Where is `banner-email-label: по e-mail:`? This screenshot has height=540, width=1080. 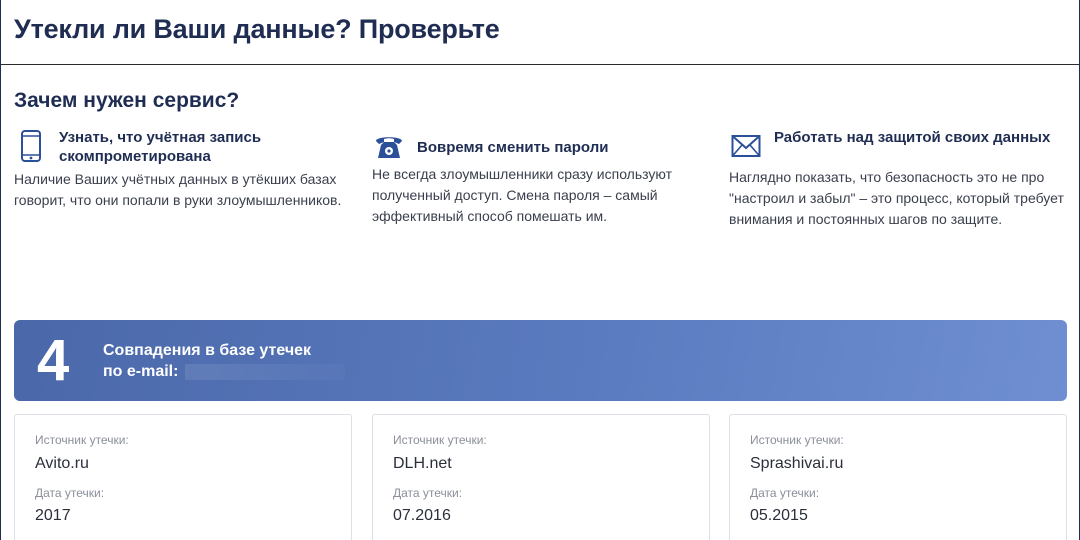
banner-email-label: по e-mail: is located at coordinates (141, 371).